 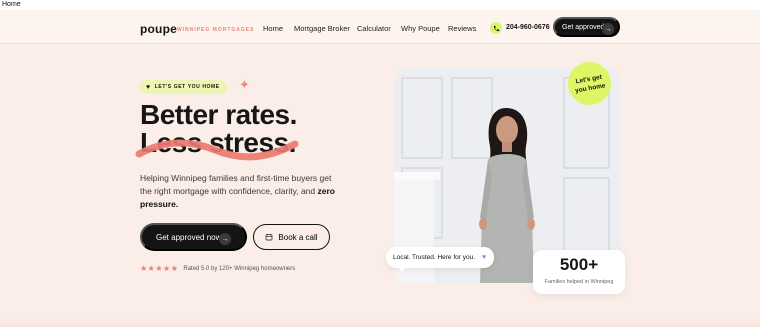 What do you see at coordinates (218, 114) in the screenshot?
I see `headline-line-1: Better rates.` at bounding box center [218, 114].